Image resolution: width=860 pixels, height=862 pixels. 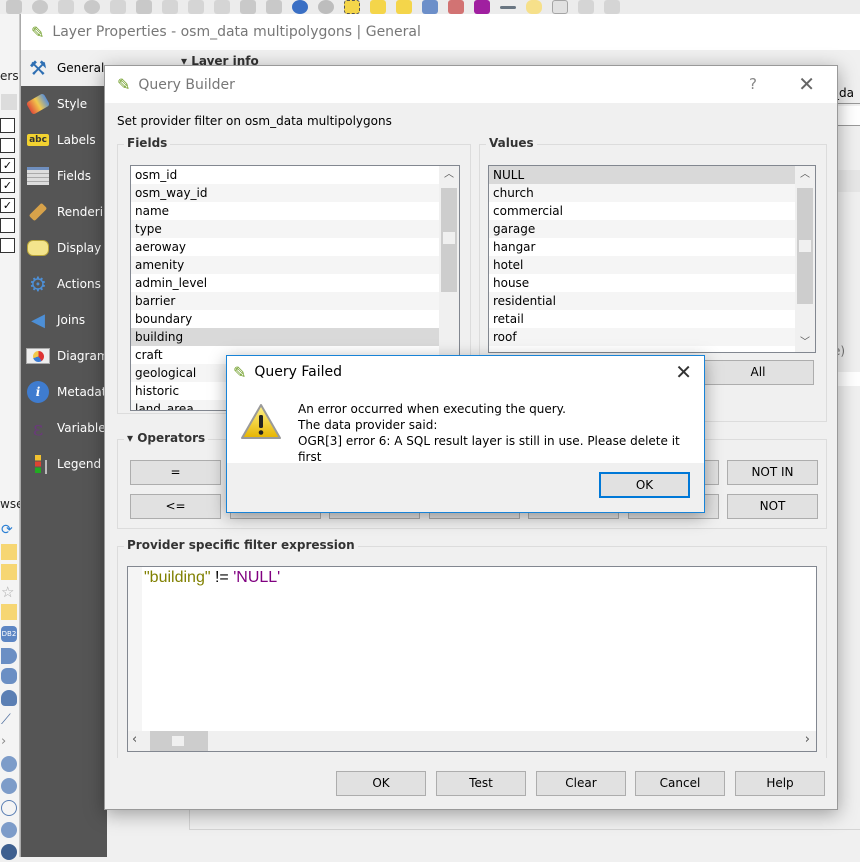 I want to click on values-scrollbar: ︿ ﹀, so click(x=805, y=259).